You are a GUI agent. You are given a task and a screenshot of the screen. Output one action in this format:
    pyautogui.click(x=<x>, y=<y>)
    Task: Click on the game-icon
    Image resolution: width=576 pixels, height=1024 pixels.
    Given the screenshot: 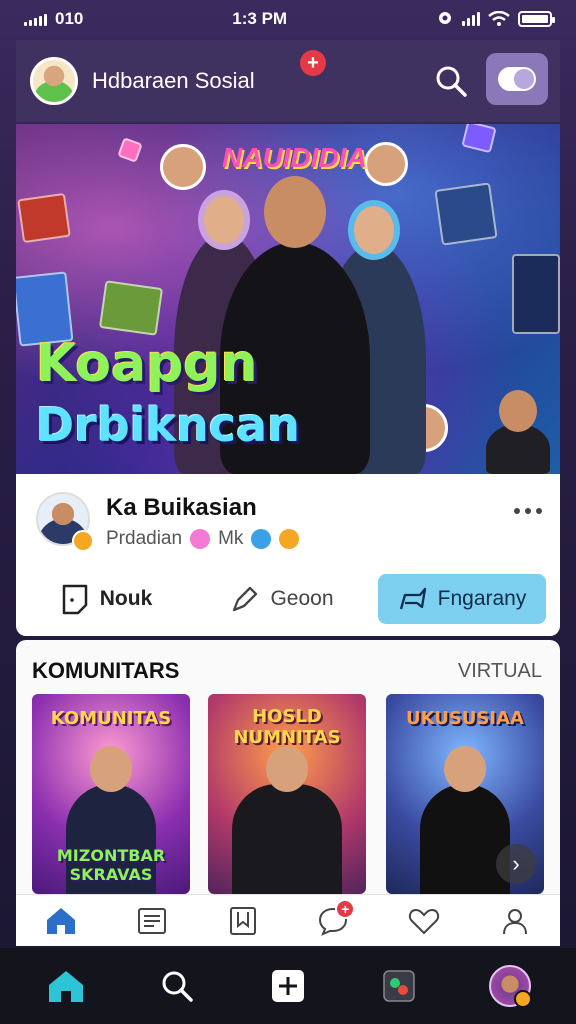 What is the action you would take?
    pyautogui.click(x=399, y=986)
    